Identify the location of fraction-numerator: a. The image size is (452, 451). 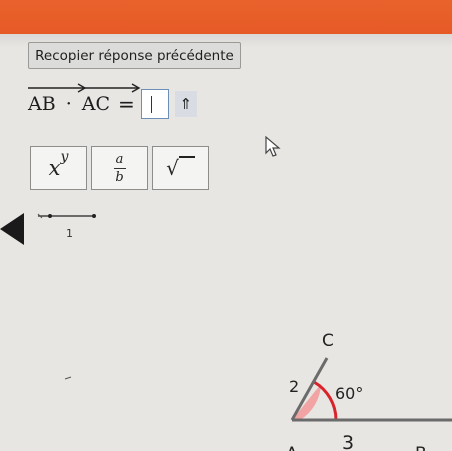
(119, 159).